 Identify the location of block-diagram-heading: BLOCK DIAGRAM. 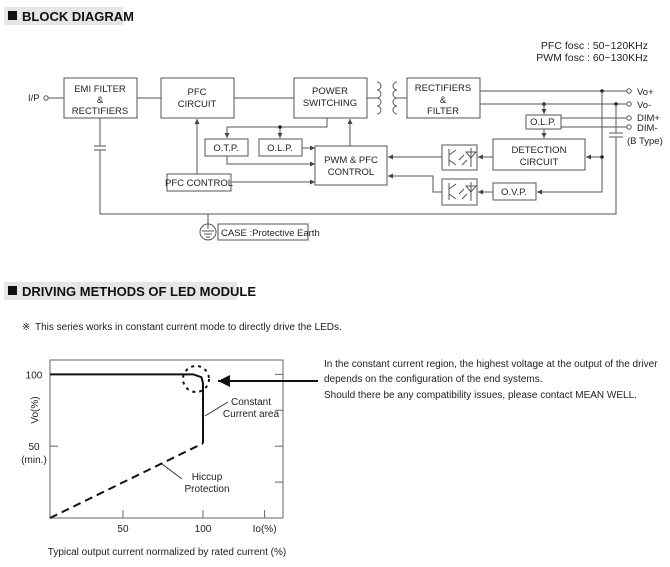
(69, 16).